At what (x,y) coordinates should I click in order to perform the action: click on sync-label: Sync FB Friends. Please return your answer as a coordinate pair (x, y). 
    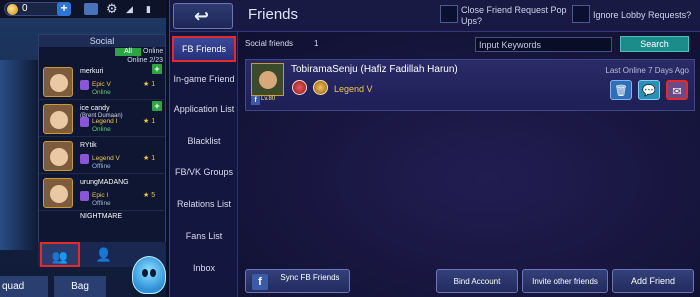
    Looking at the image, I should click on (310, 277).